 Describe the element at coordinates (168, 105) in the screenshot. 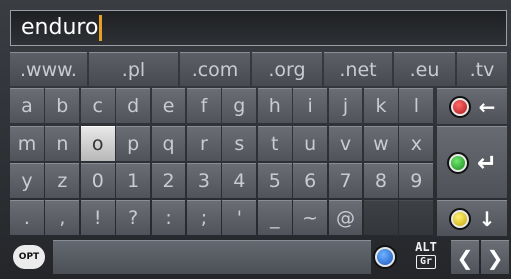

I see `char-key: e` at that location.